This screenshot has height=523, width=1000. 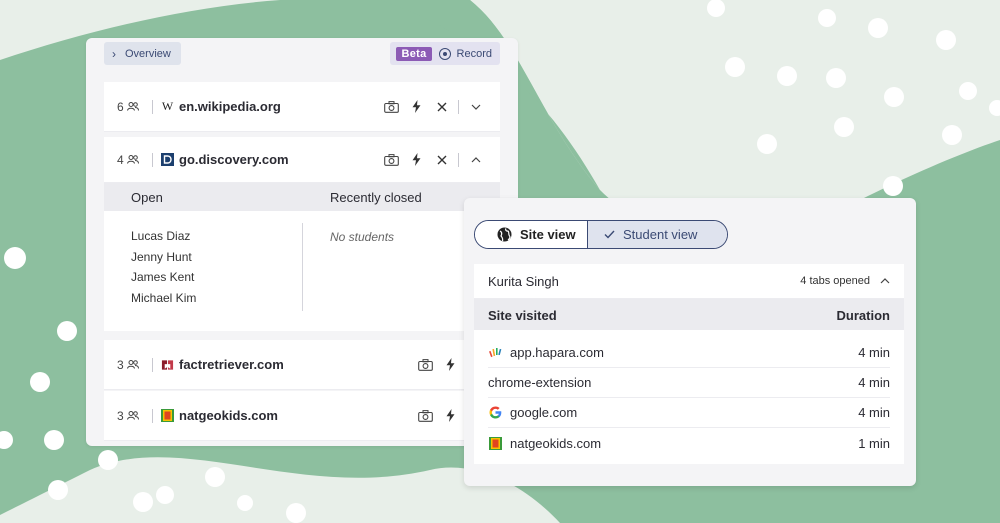 I want to click on overview-button: › Overview, so click(x=142, y=53).